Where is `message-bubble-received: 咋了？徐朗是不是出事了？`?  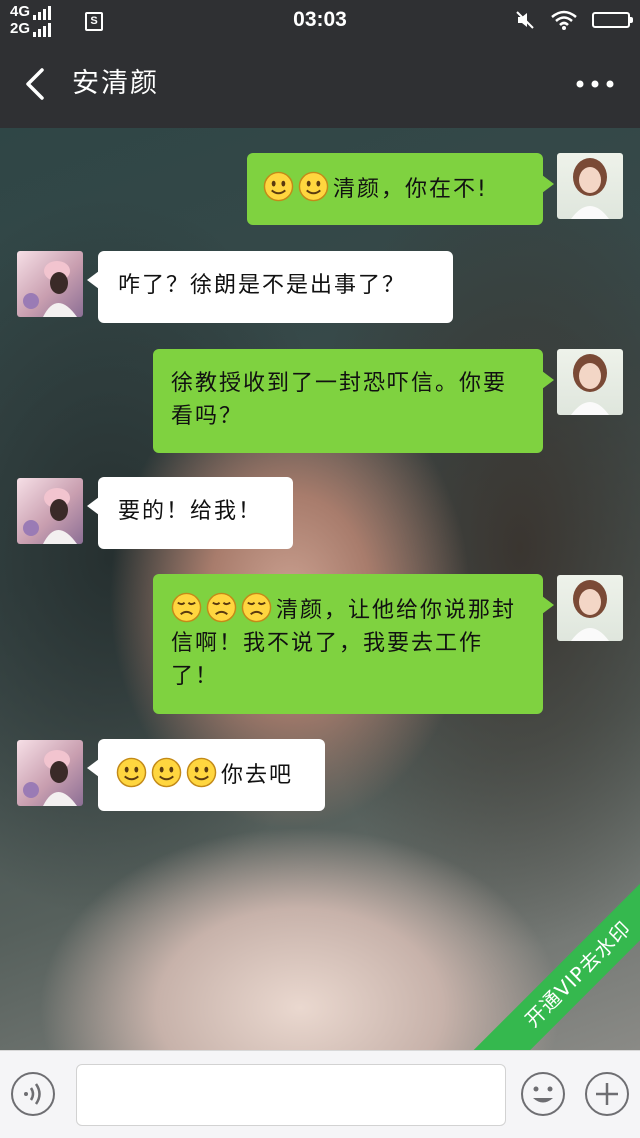 message-bubble-received: 咋了？徐朗是不是出事了？ is located at coordinates (270, 287).